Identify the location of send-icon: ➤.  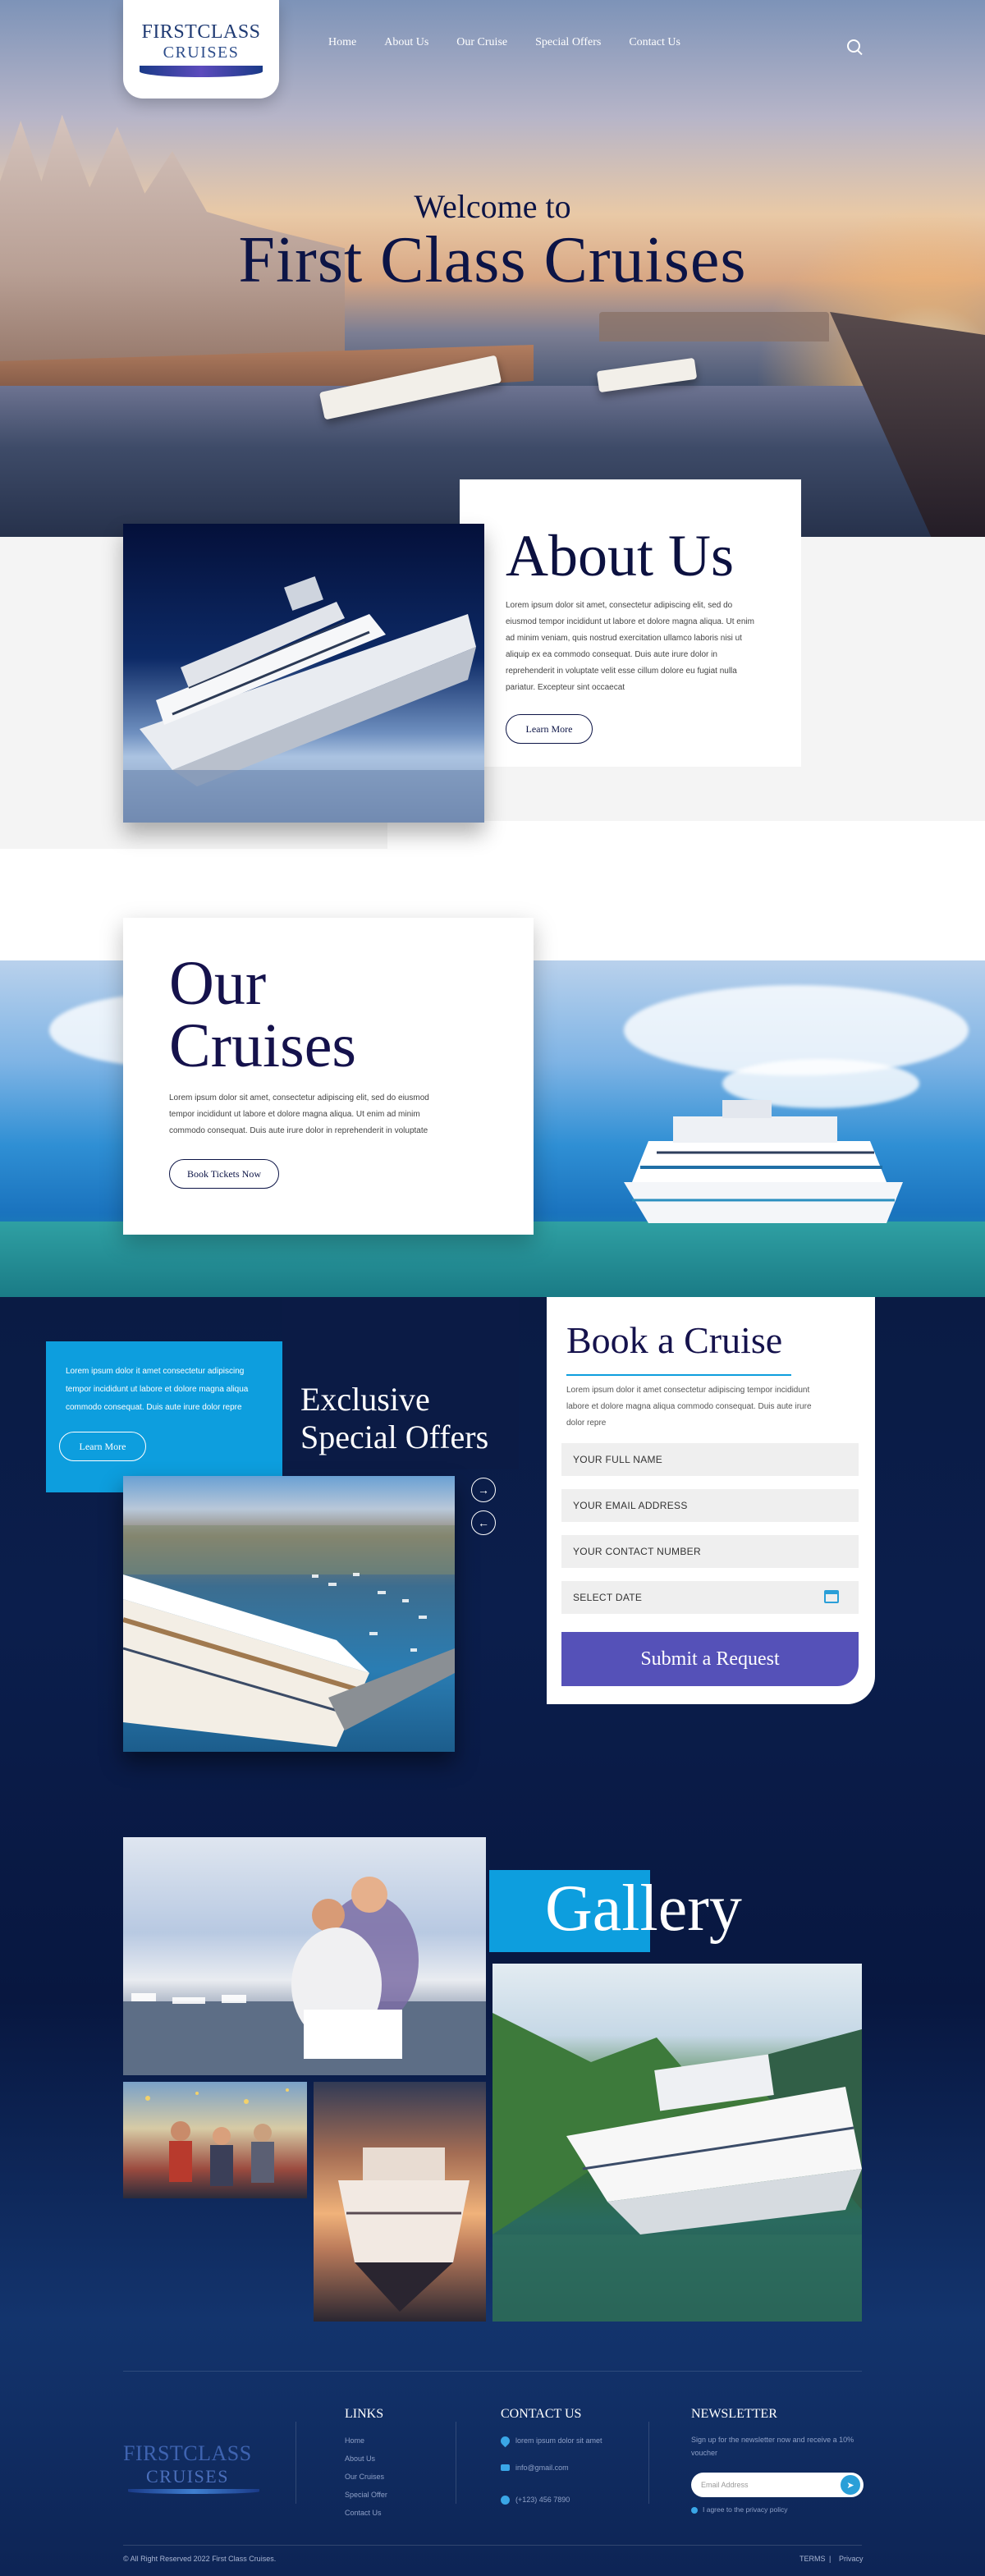
(850, 2485).